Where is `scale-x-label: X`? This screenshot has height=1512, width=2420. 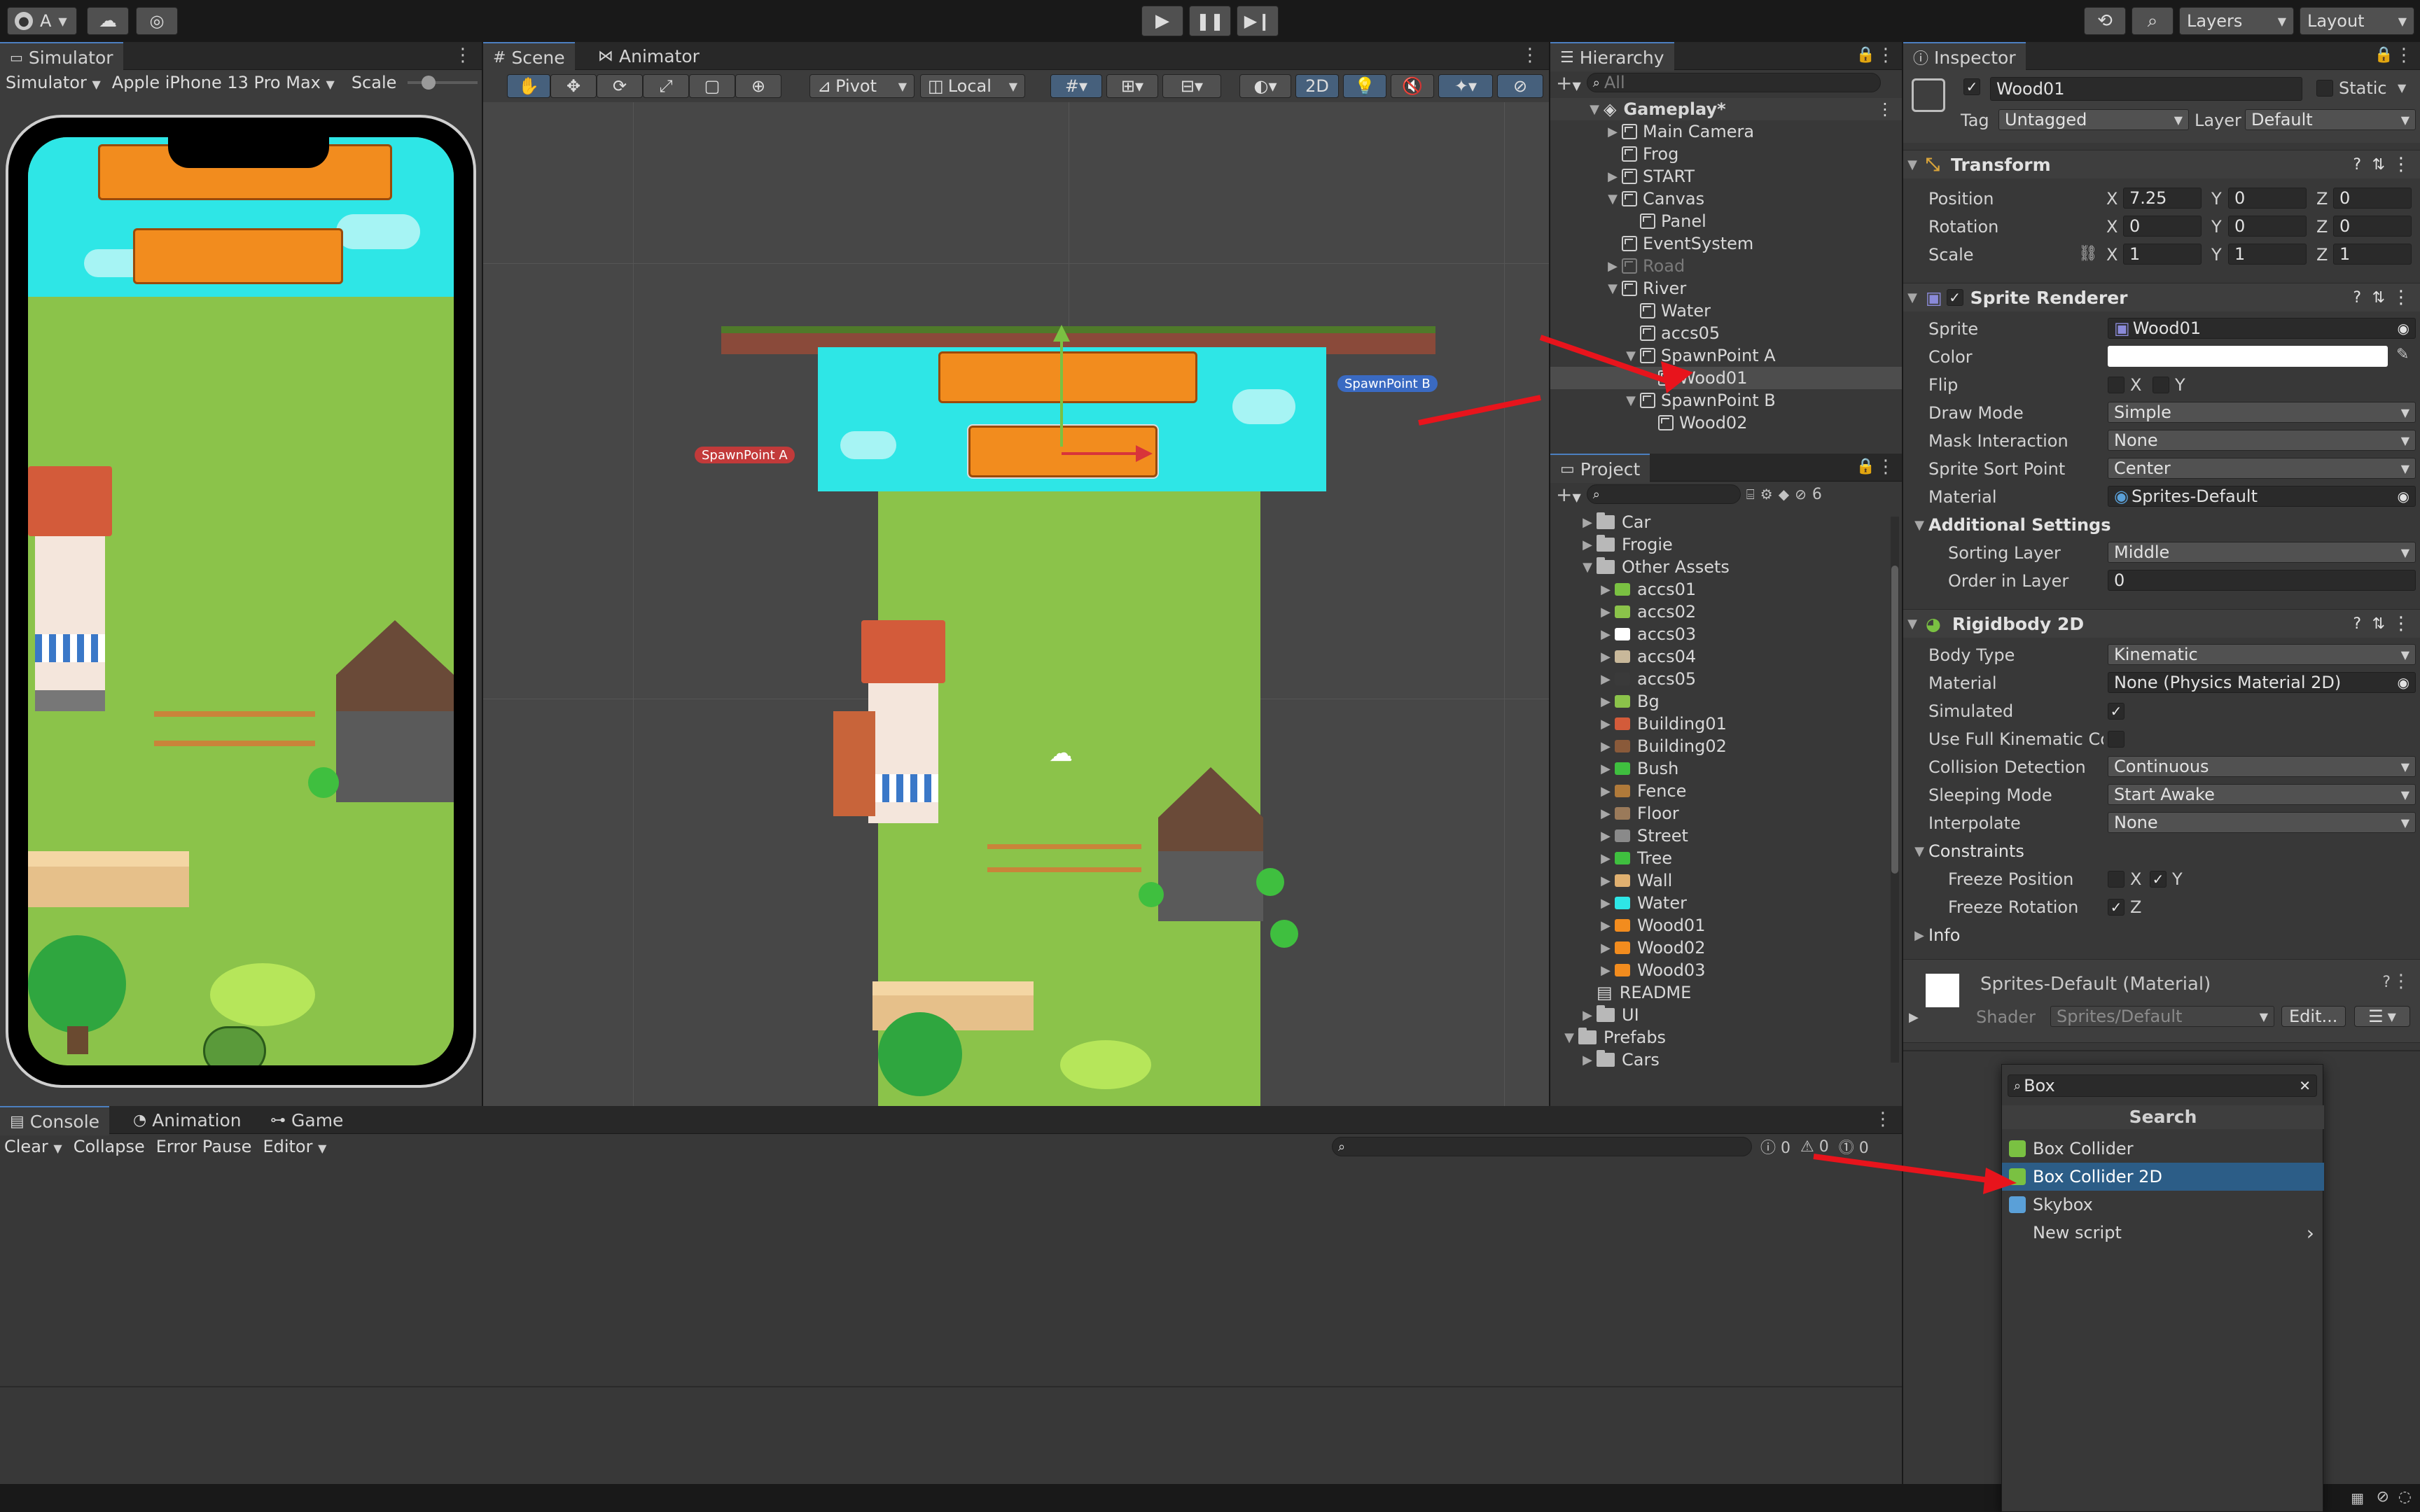
scale-x-label: X is located at coordinates (2112, 255).